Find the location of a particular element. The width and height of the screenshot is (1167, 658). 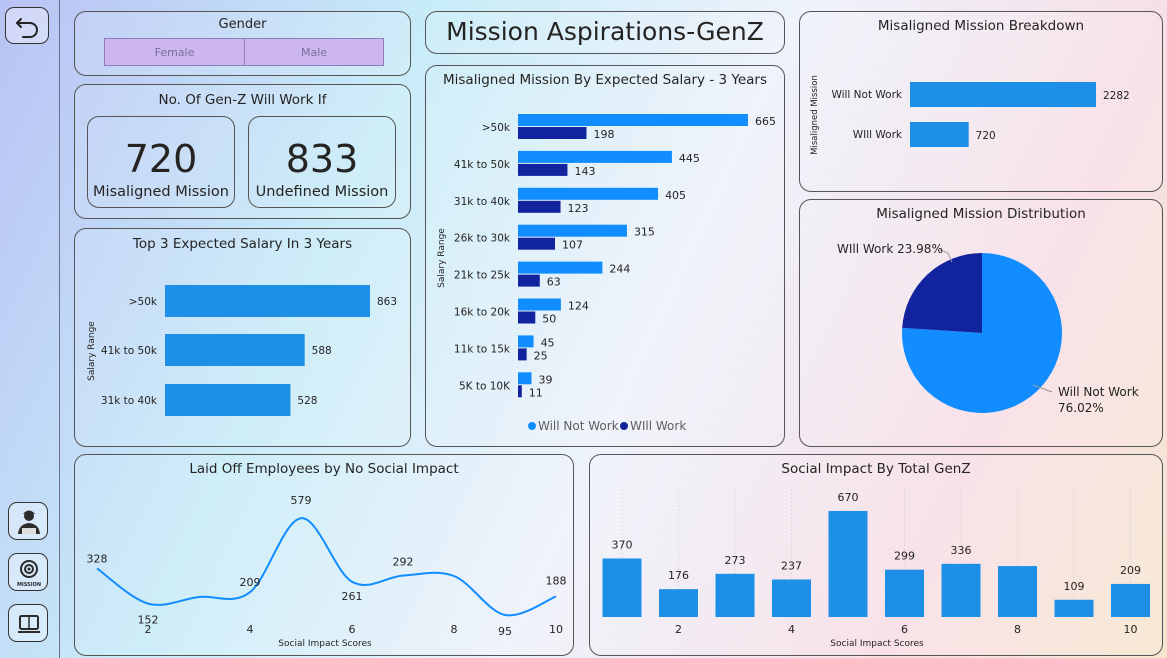

data-label: 370 is located at coordinates (622, 544).